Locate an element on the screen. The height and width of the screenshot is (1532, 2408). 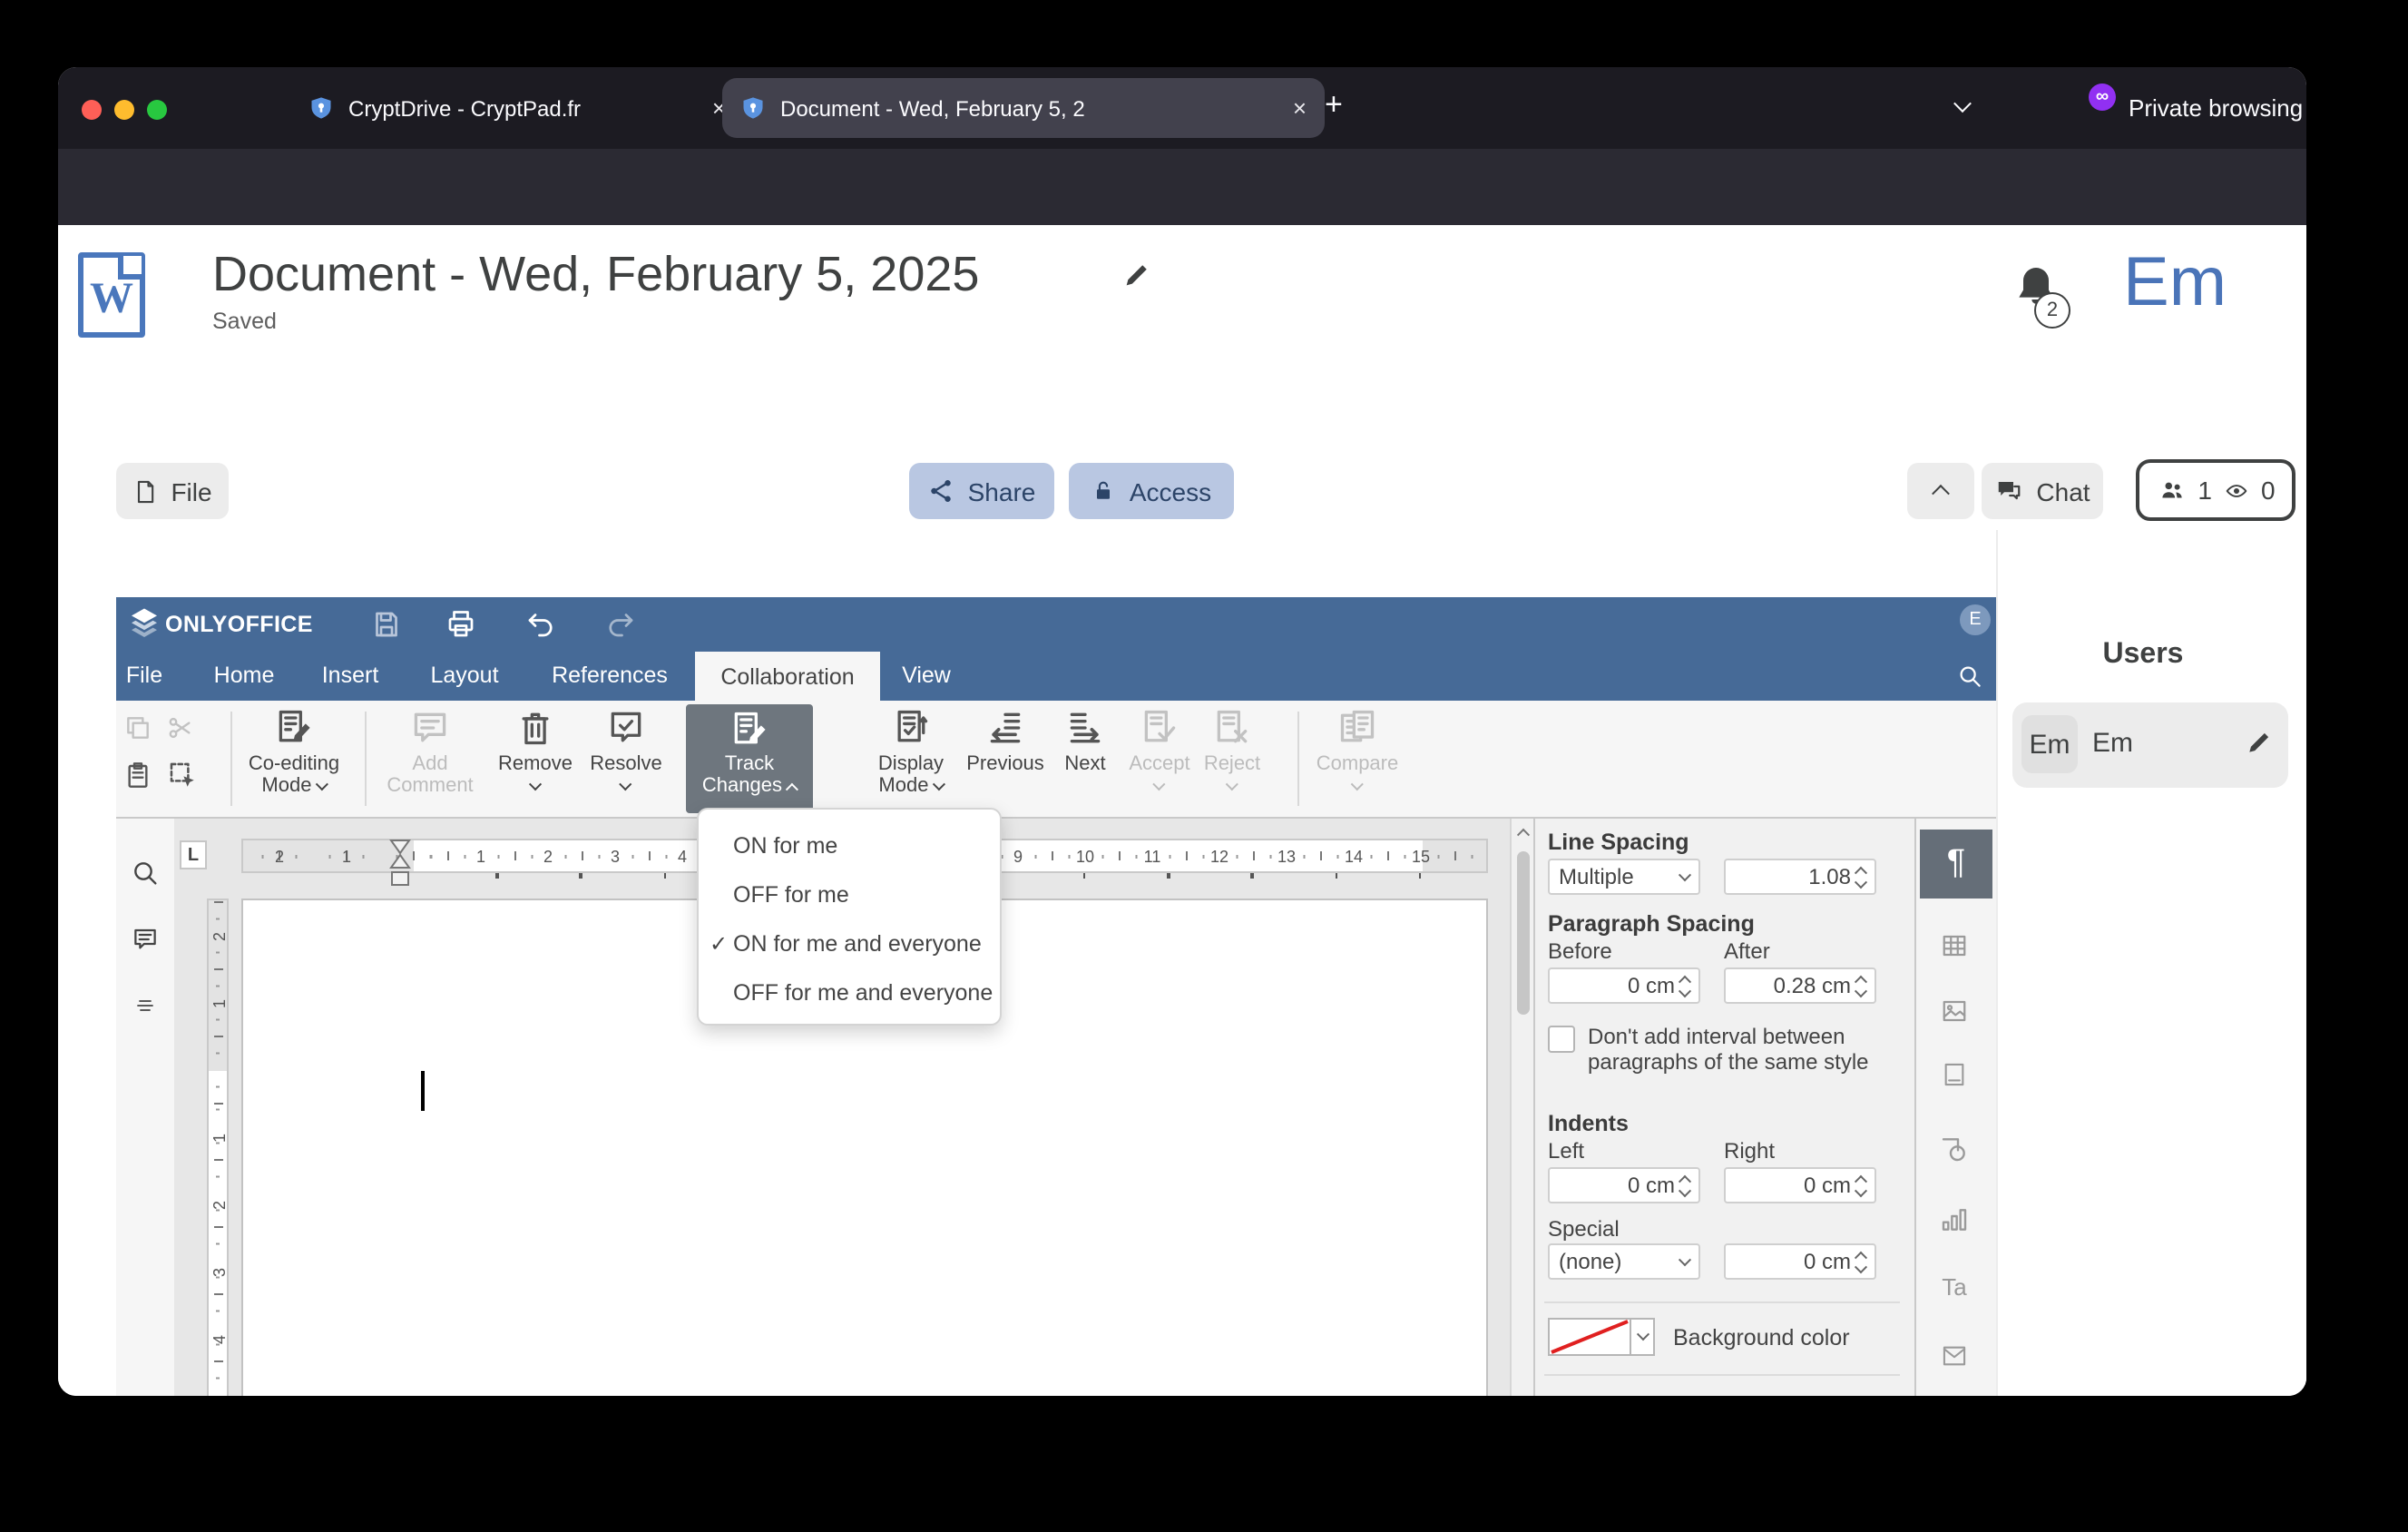
compare-label: Compare is located at coordinates (1358, 775).